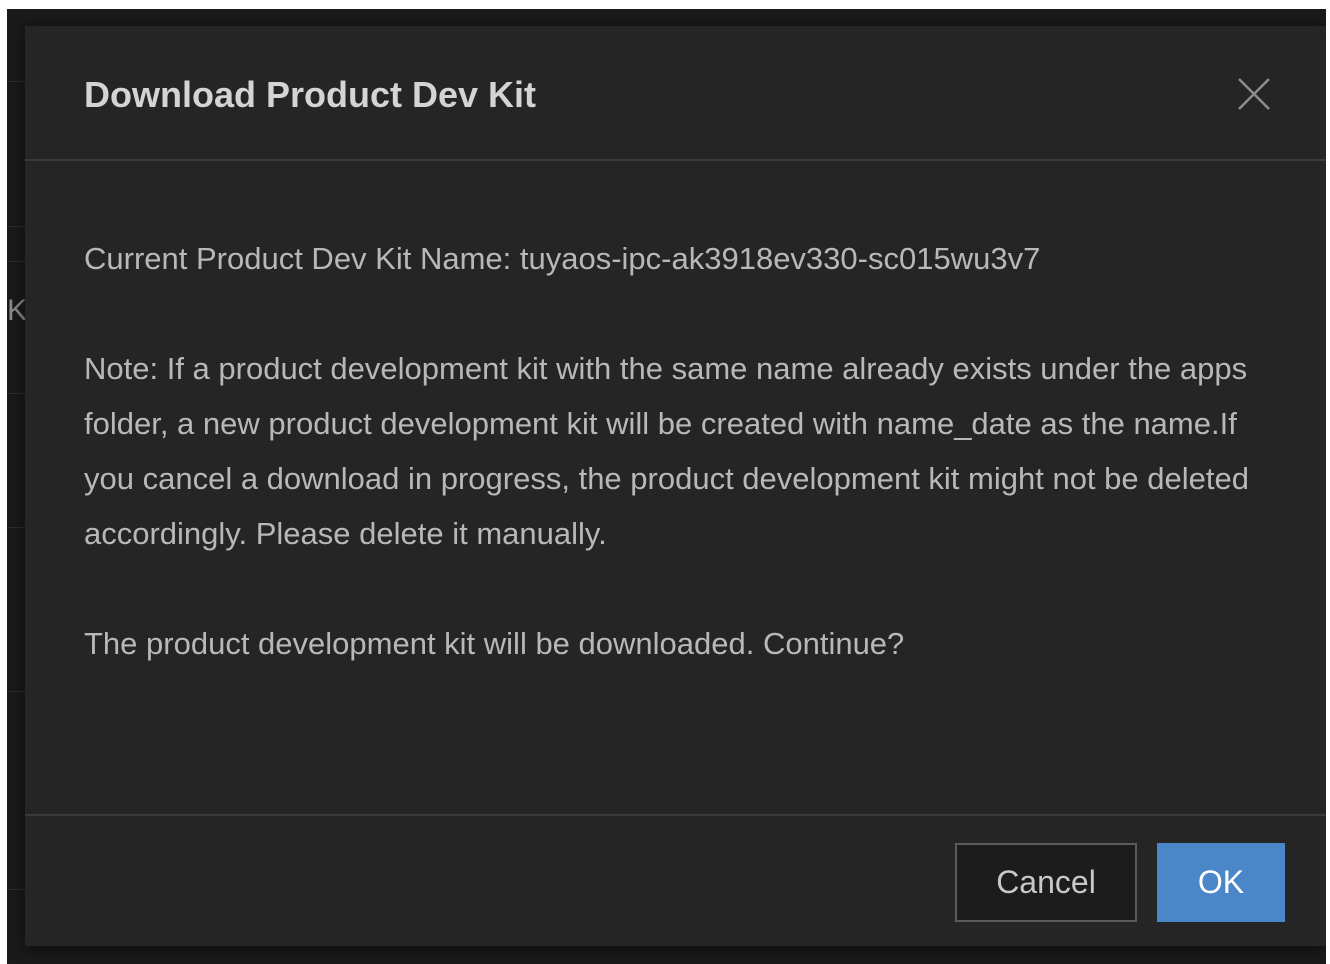 The width and height of the screenshot is (1330, 964). I want to click on background-partial-text: K, so click(16, 310).